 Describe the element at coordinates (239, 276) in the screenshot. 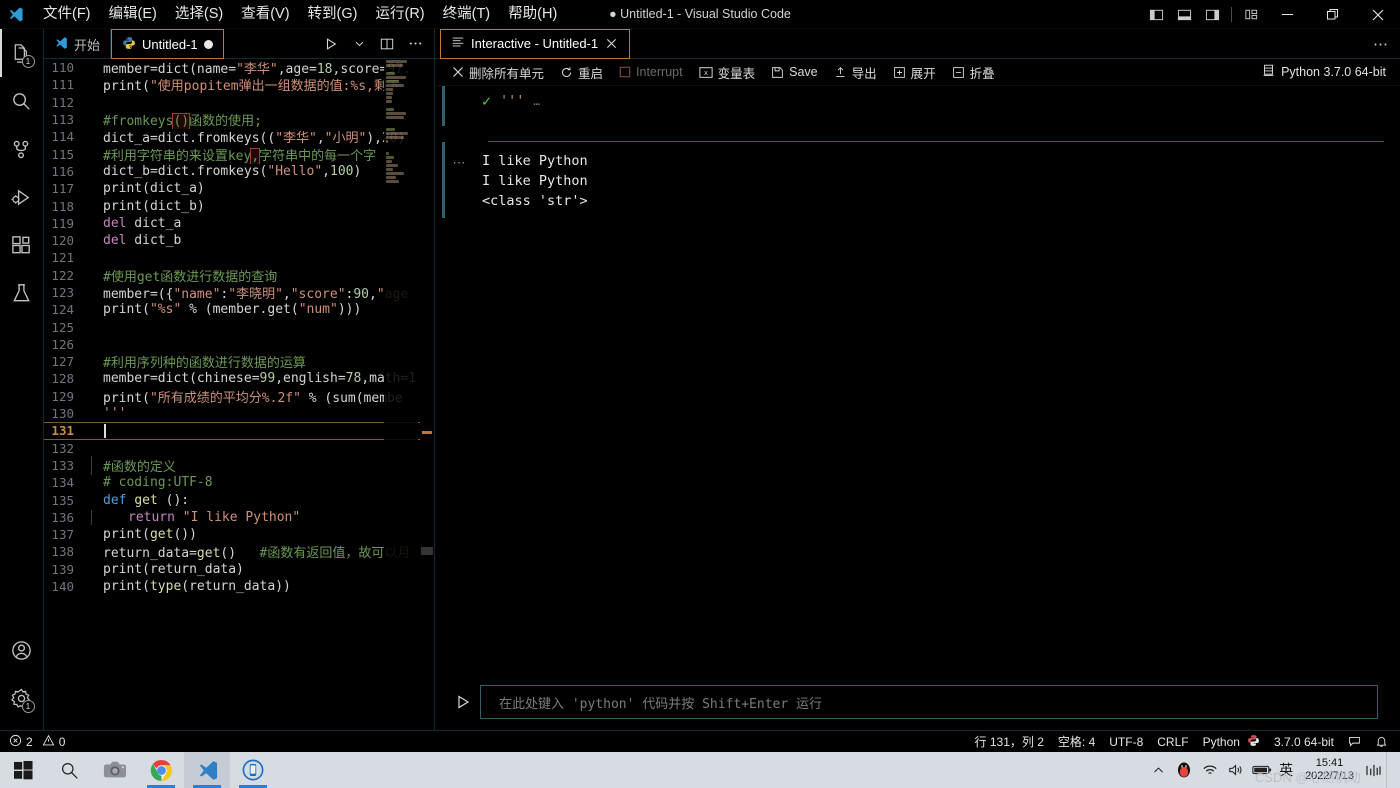

I see `code-line: 122 #使用get函数进行数据的查询` at that location.